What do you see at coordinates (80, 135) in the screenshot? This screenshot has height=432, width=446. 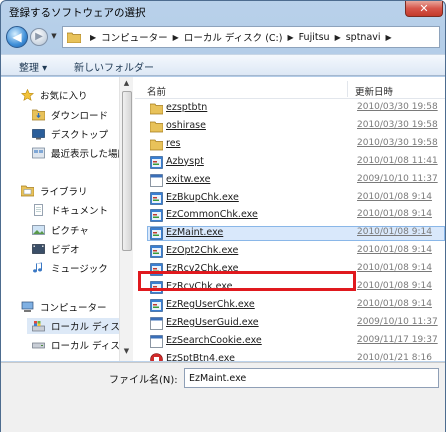 I see `nav-desktop-label: デスクトップ` at bounding box center [80, 135].